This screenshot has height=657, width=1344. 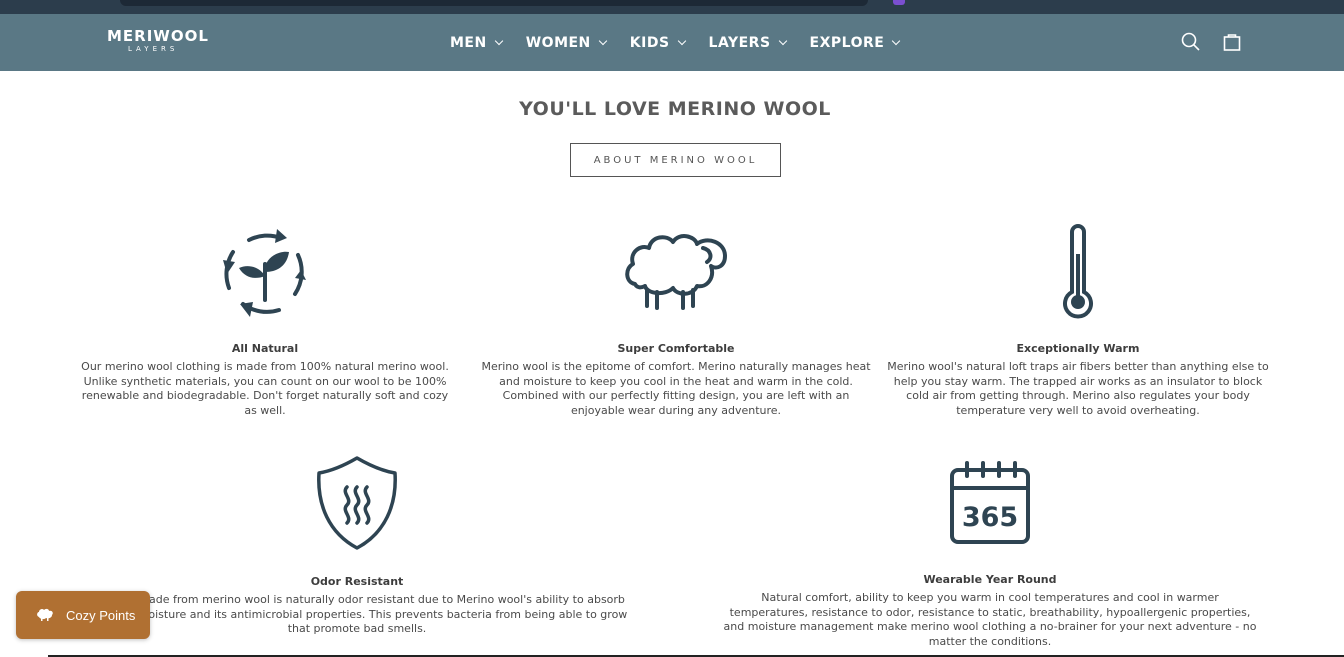 What do you see at coordinates (1078, 348) in the screenshot?
I see `feature-title: Exceptionally Warm` at bounding box center [1078, 348].